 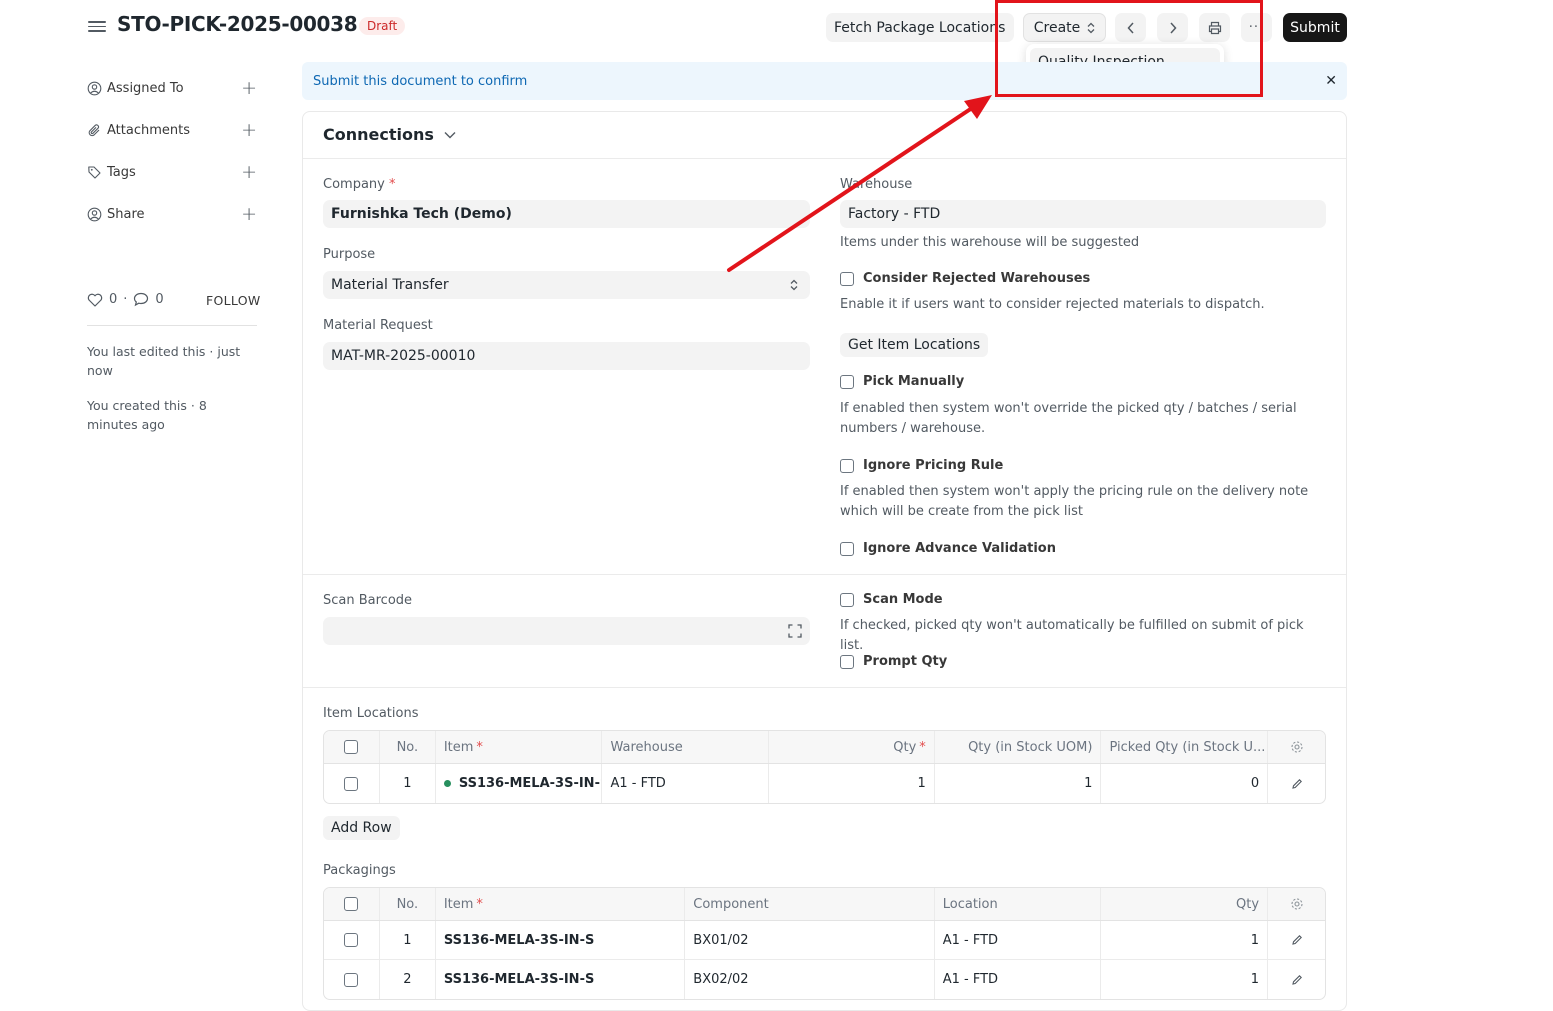 What do you see at coordinates (1331, 81) in the screenshot?
I see `close-icon: ✕` at bounding box center [1331, 81].